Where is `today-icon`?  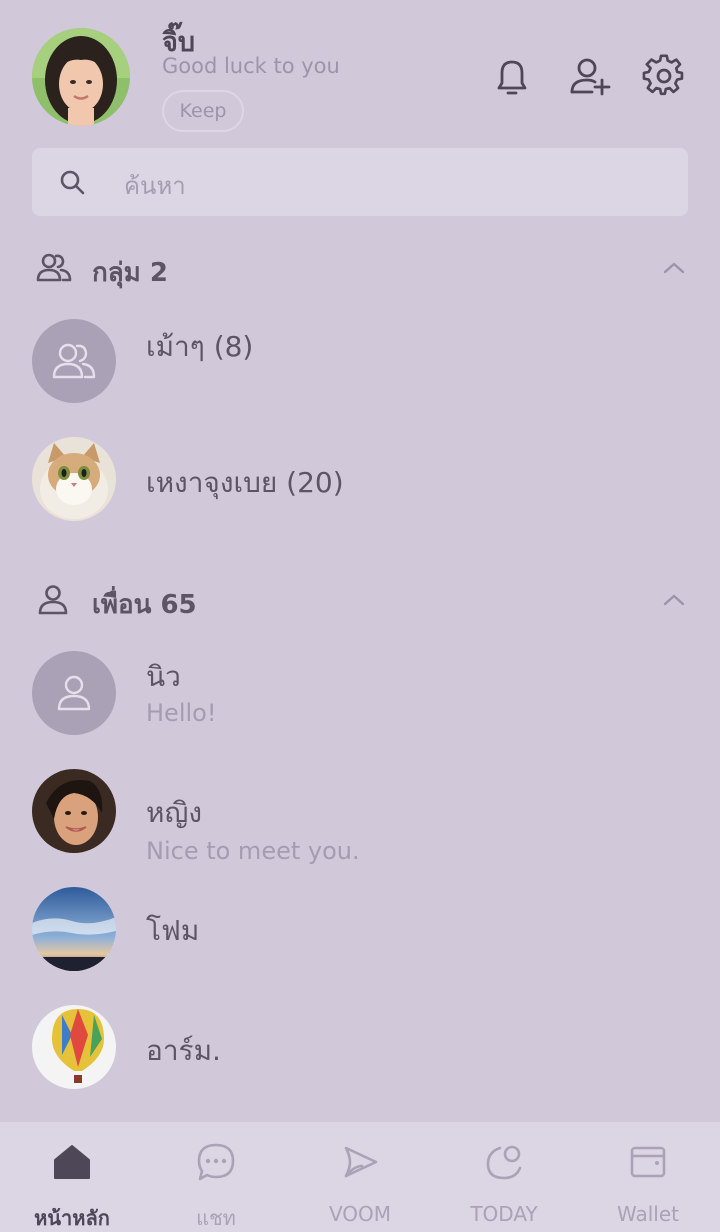
today-icon is located at coordinates (504, 1162).